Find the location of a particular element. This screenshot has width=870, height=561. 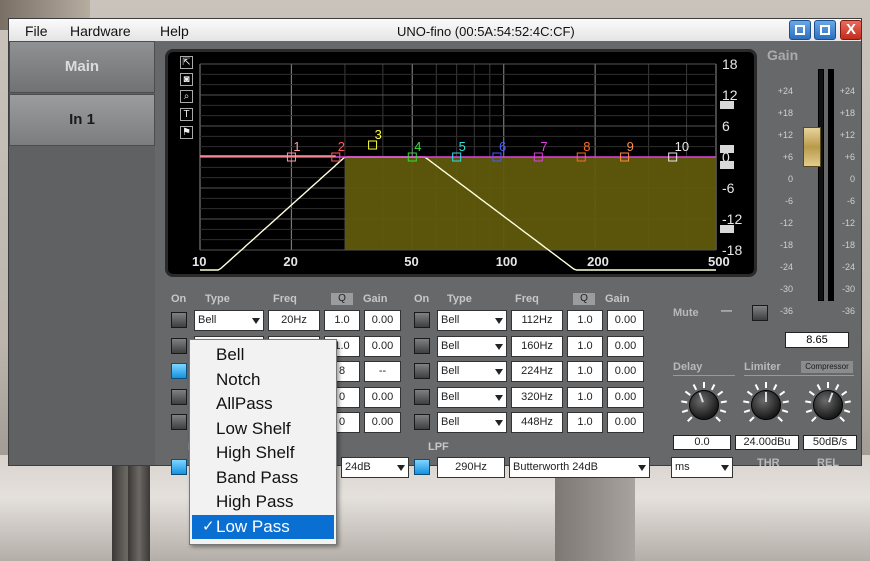

delay-label: Delay is located at coordinates (688, 367).